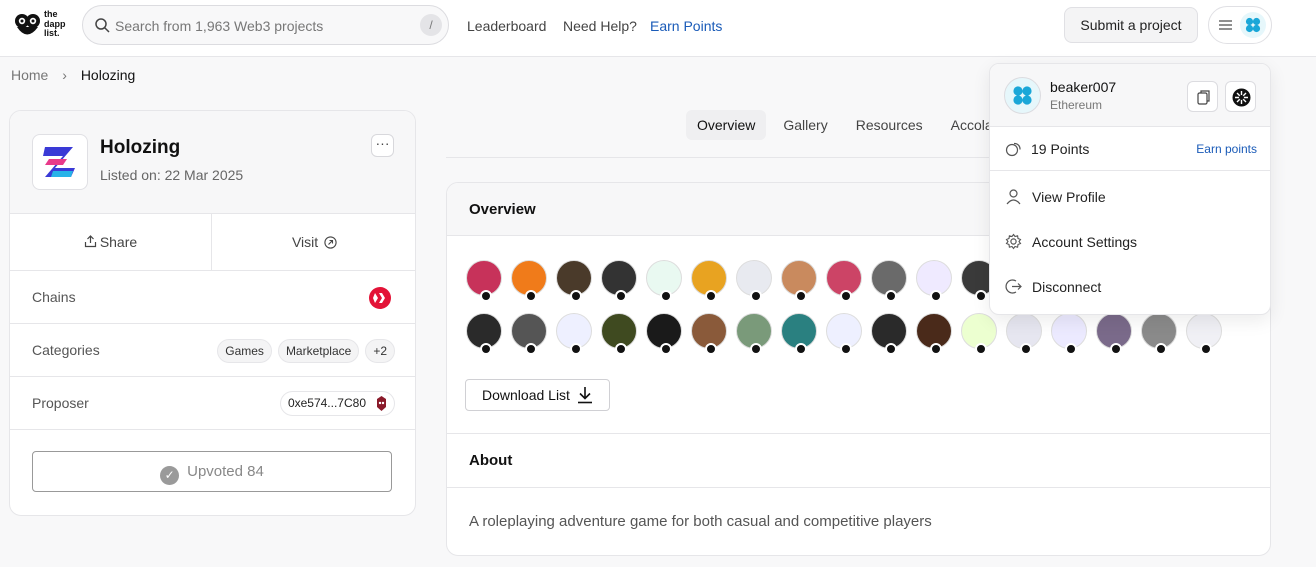 The image size is (1316, 567). Describe the element at coordinates (244, 351) in the screenshot. I see `category-tag-games: Games` at that location.